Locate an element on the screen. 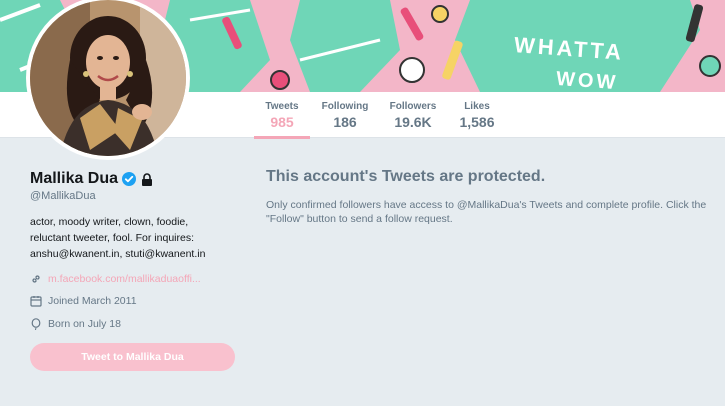 The height and width of the screenshot is (406, 725). balloon-icon is located at coordinates (36, 324).